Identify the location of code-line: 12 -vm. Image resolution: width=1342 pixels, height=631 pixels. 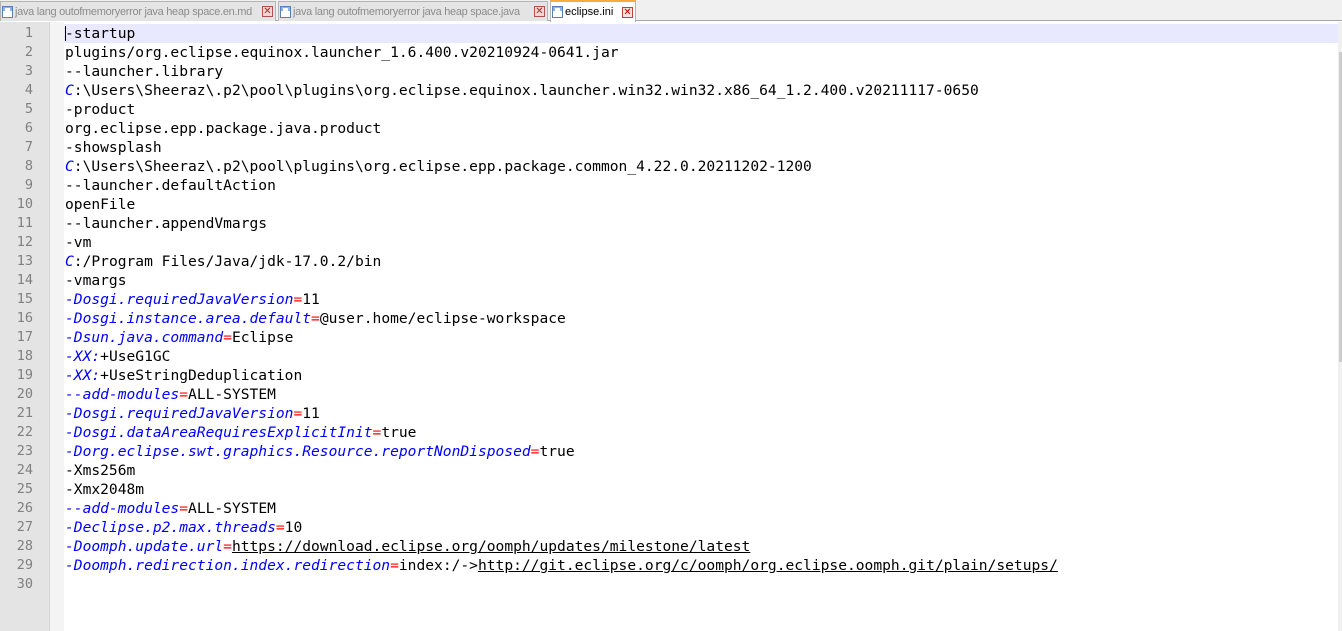
(669, 242).